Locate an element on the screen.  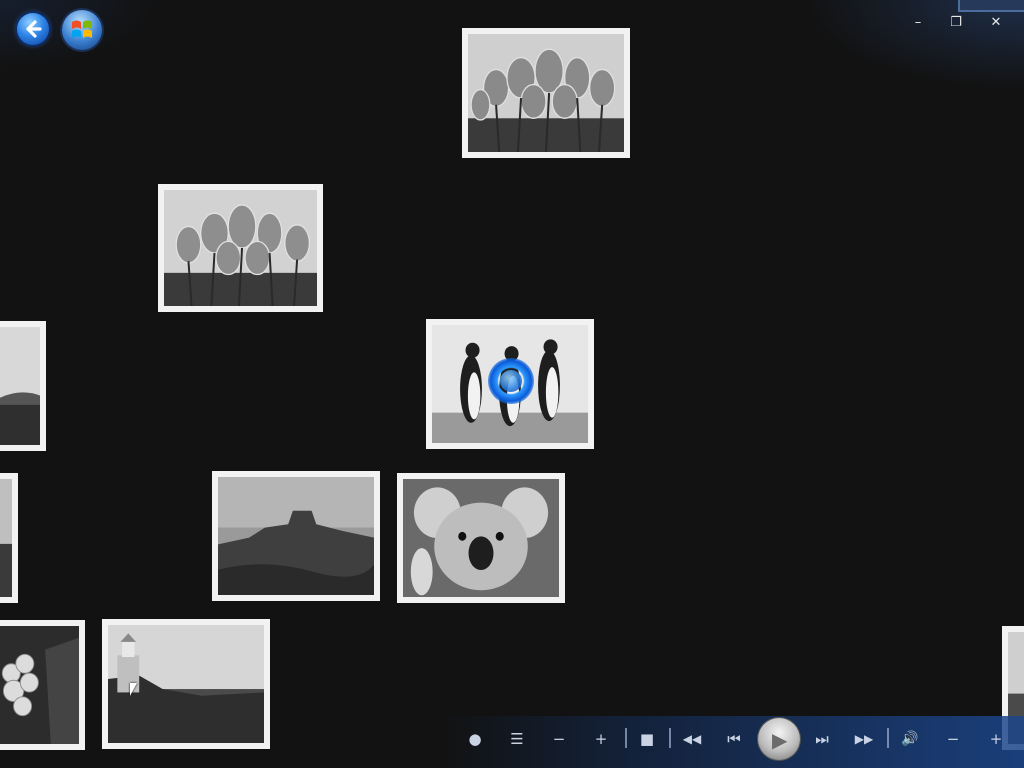
back-button is located at coordinates (33, 29).